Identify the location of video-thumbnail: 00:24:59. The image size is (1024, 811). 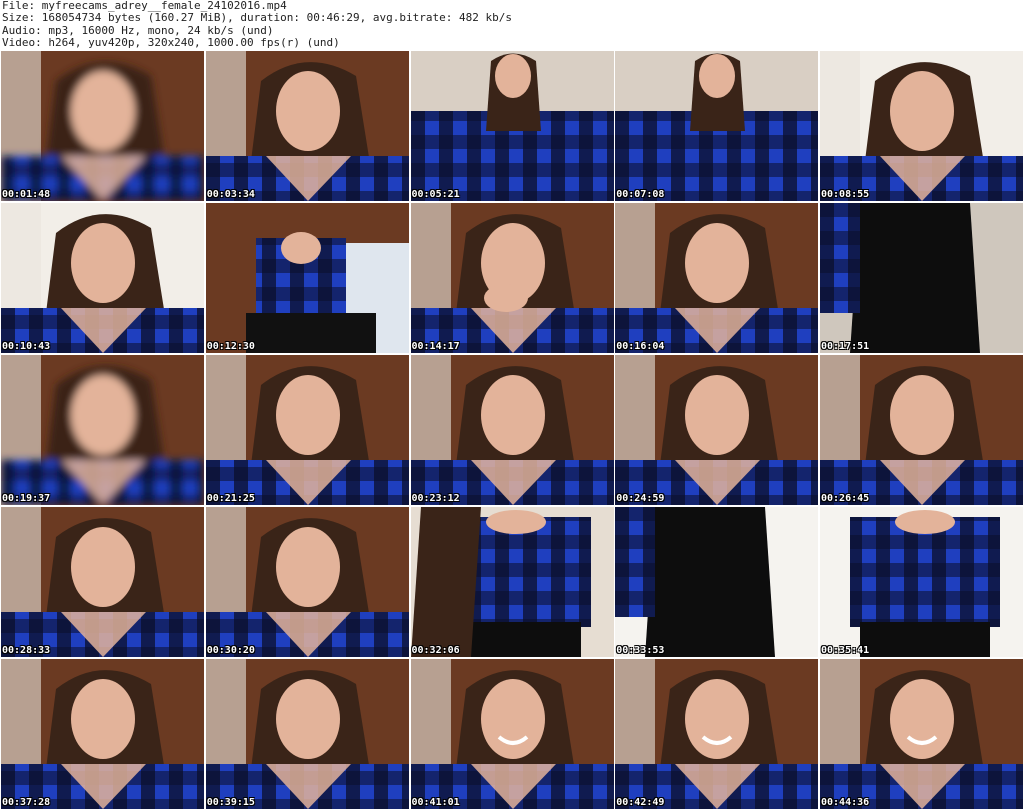
(717, 430).